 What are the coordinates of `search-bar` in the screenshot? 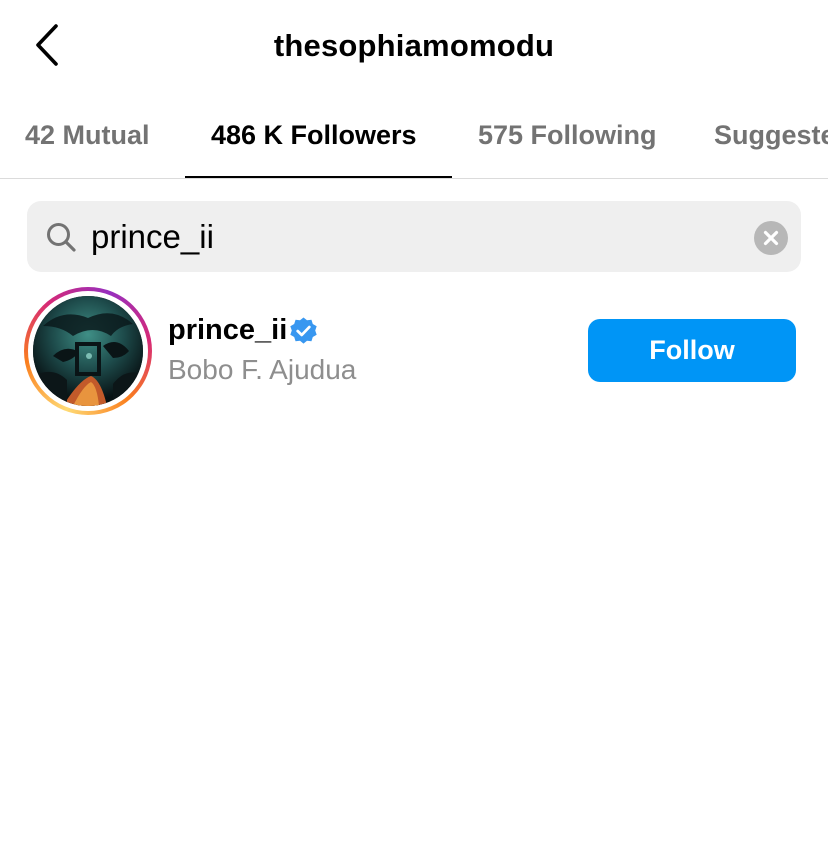 It's located at (414, 236).